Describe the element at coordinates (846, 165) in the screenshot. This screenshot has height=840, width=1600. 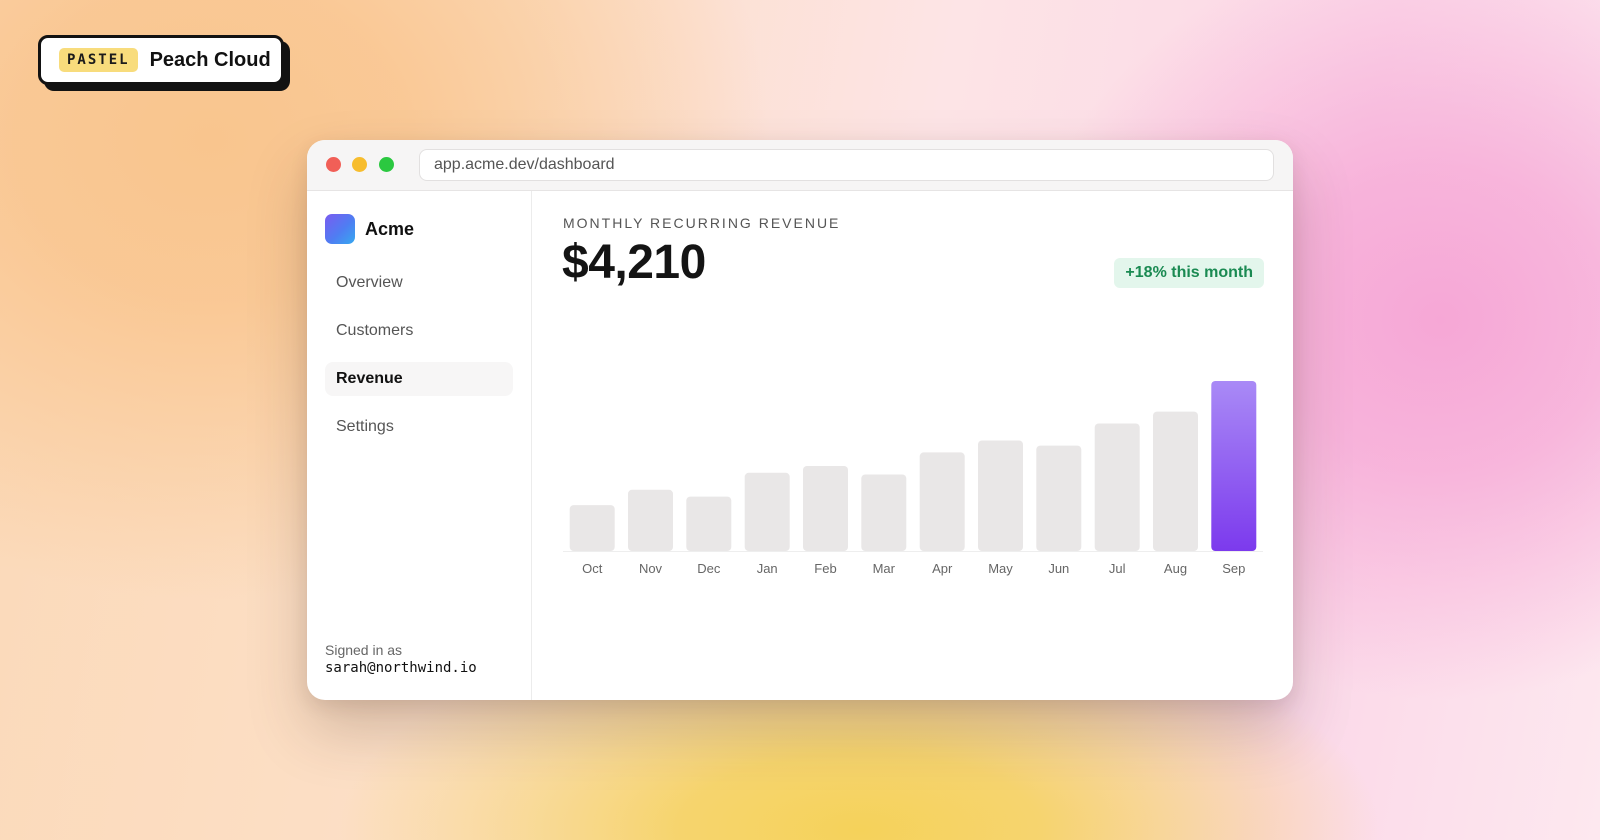
I see `url-bar: app.acme.dev/dashboard` at that location.